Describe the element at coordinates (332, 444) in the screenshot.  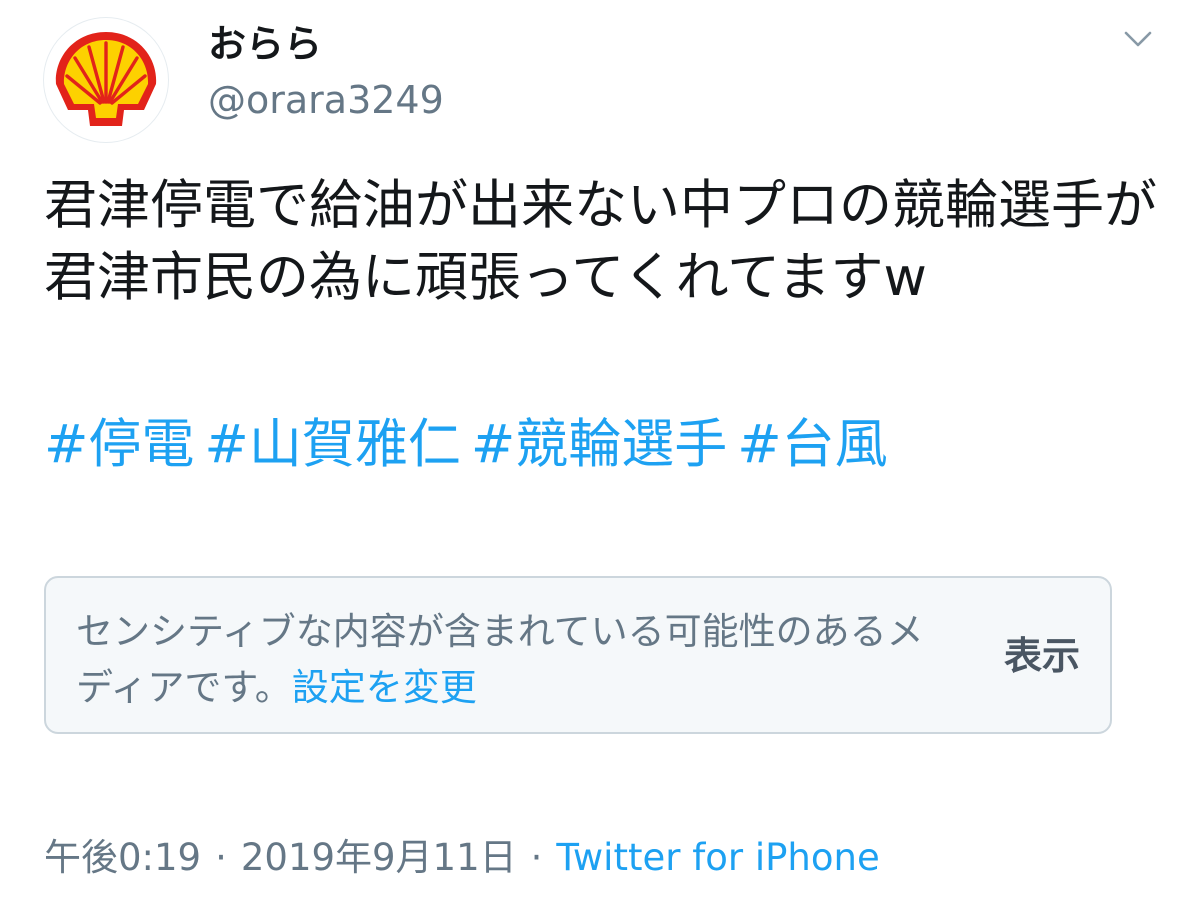
I see `hashtag-link: #山賀雅仁` at that location.